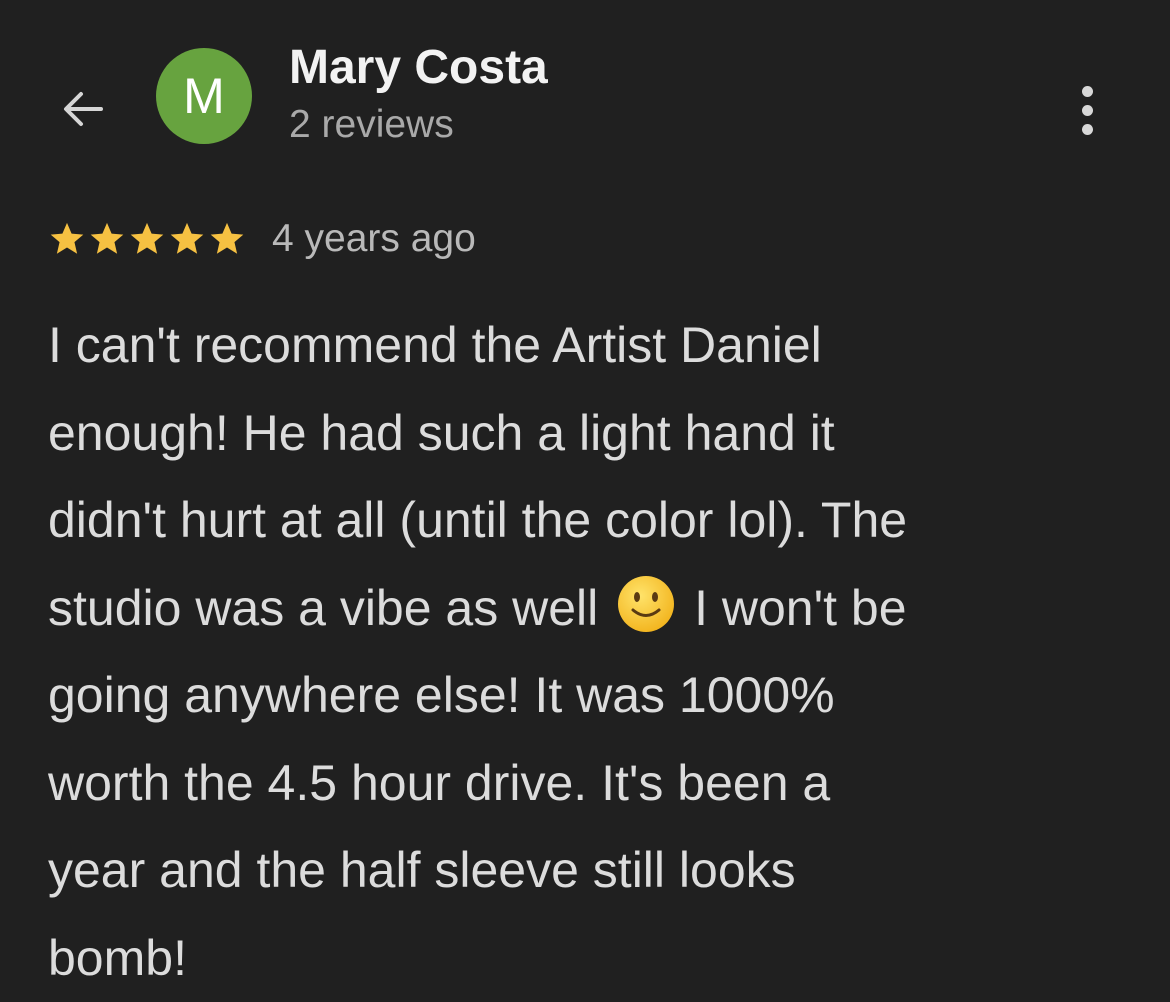 This screenshot has height=1002, width=1170. Describe the element at coordinates (588, 696) in the screenshot. I see `review-line: going anywhere else! It was 1000%` at that location.